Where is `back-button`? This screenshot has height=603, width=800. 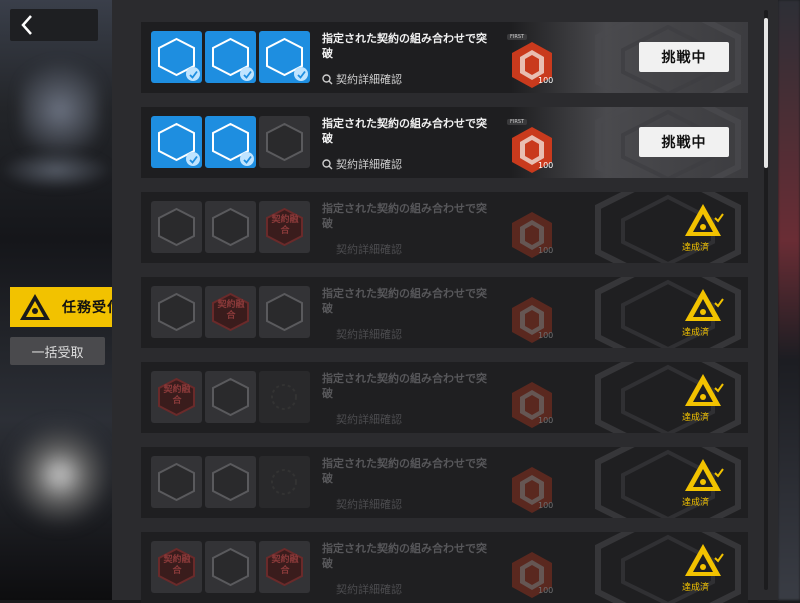 back-button is located at coordinates (54, 25).